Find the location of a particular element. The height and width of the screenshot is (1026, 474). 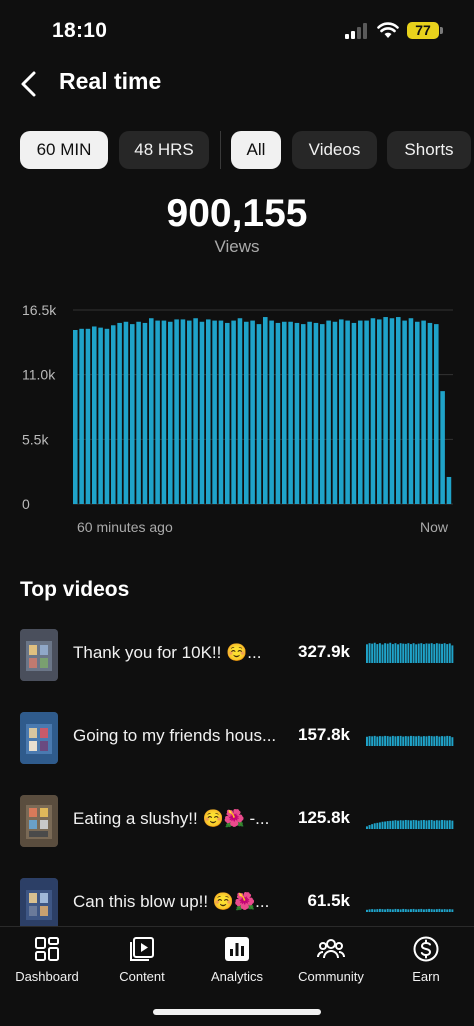

chip-all: All is located at coordinates (256, 150).